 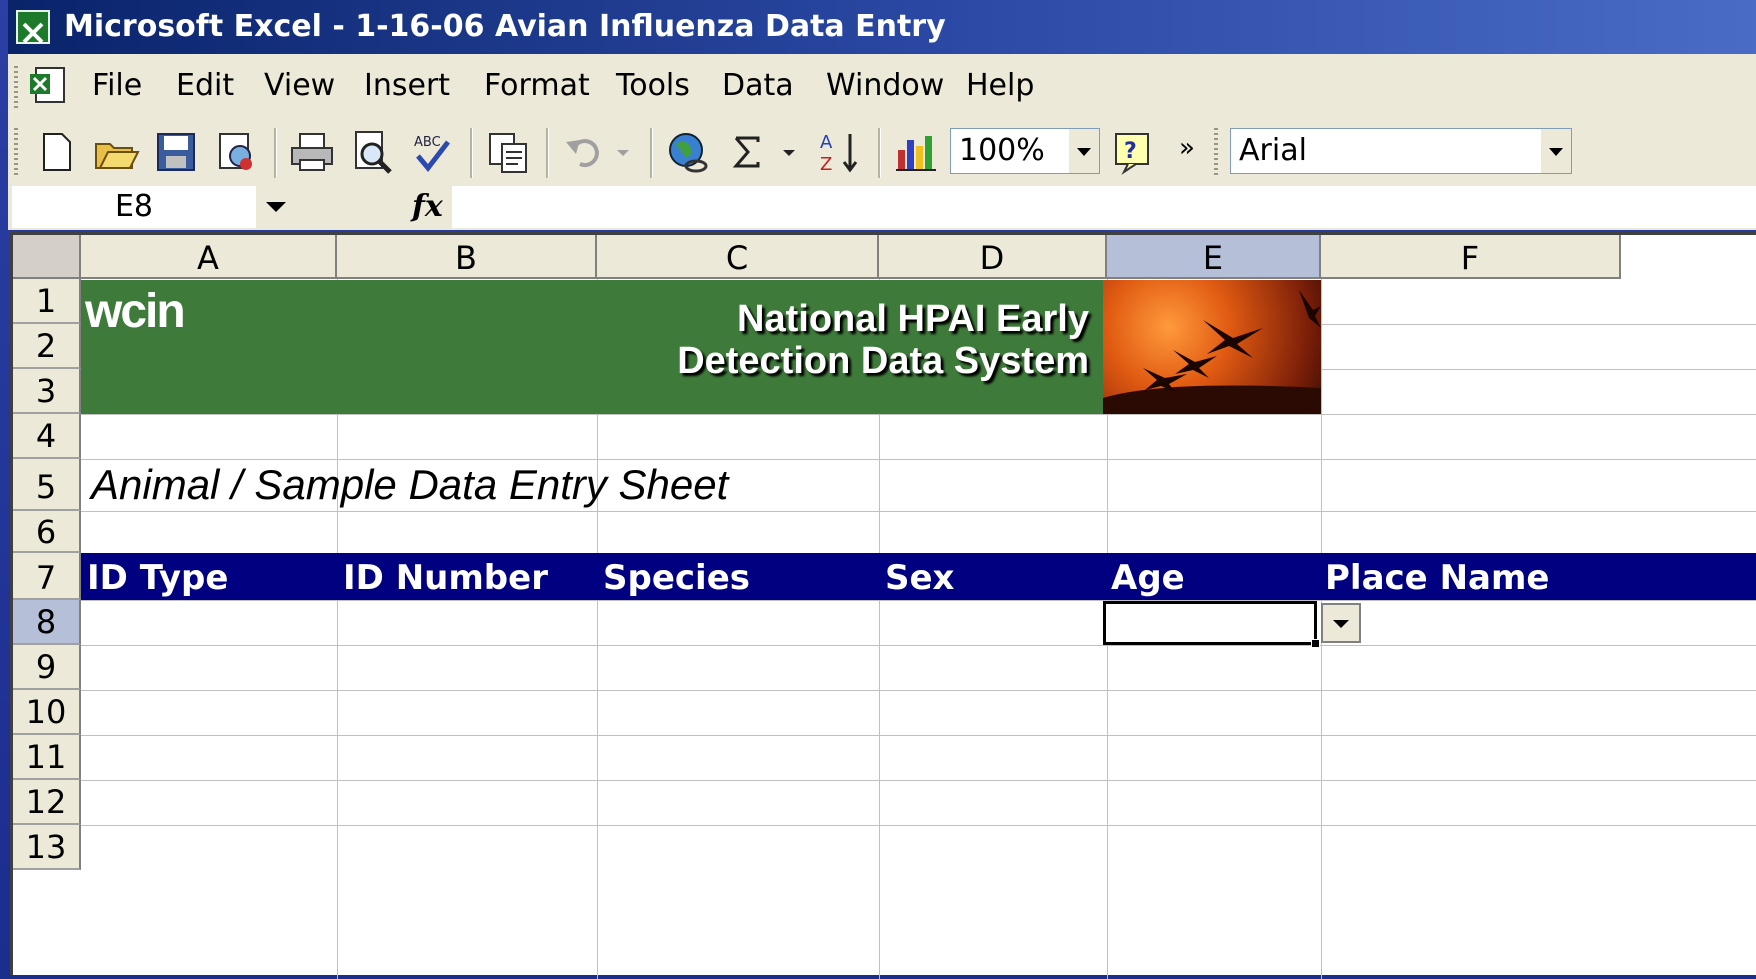 I want to click on formula-bar: E8 fx, so click(x=882, y=207).